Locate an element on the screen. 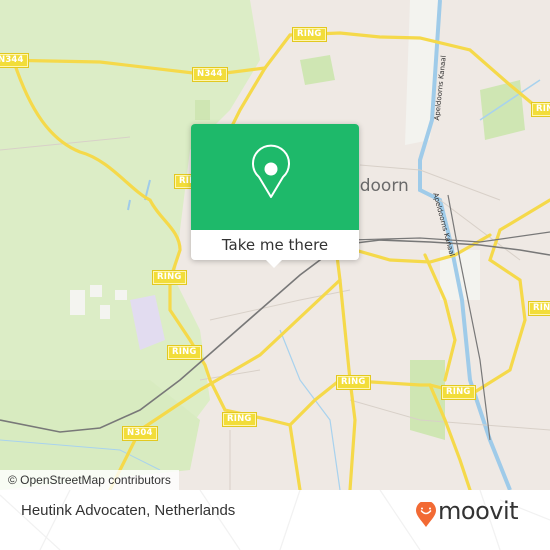 This screenshot has height=550, width=550. moovit-pin-icon is located at coordinates (426, 514).